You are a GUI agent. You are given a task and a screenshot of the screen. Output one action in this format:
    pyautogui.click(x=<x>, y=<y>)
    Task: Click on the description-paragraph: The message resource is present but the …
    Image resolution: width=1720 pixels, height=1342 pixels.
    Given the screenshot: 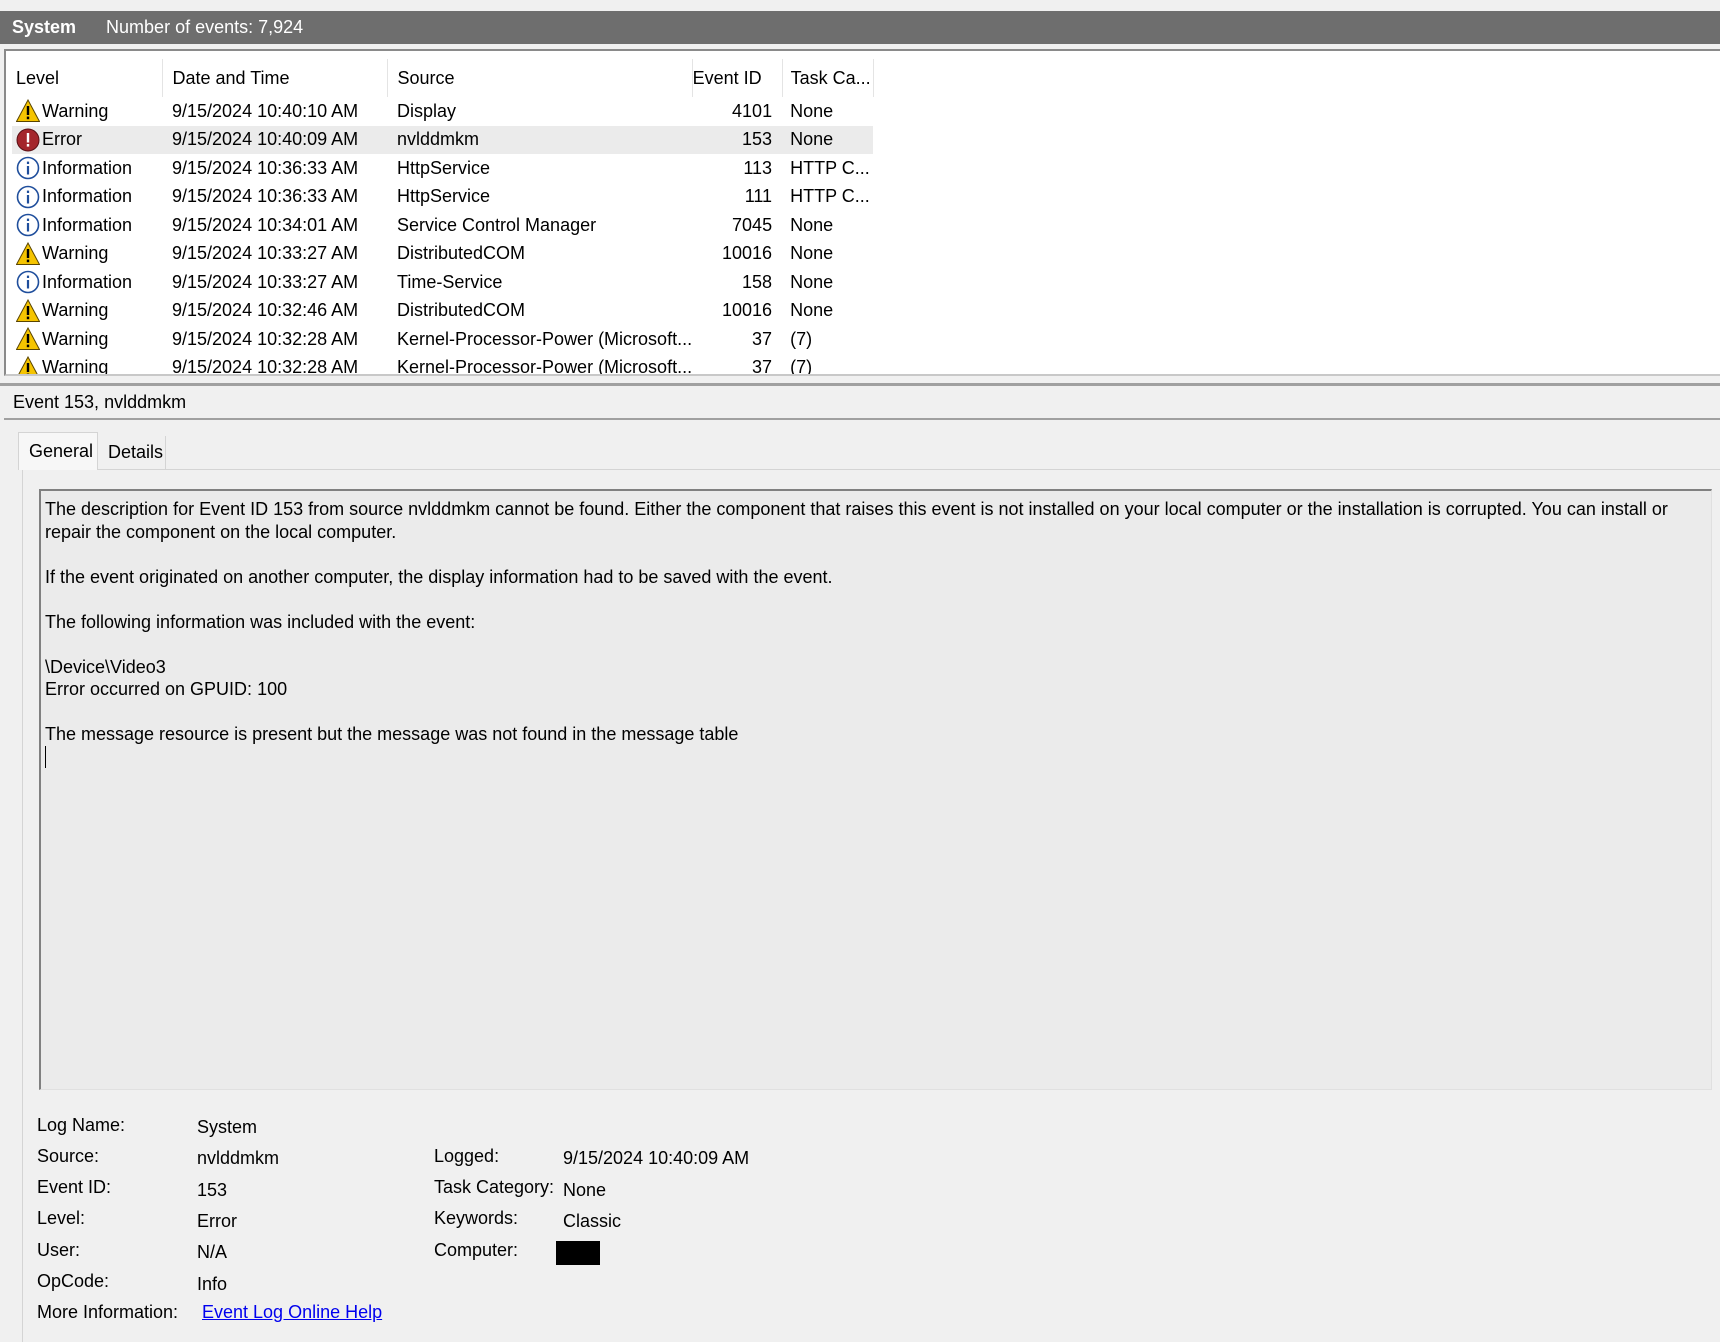 What is the action you would take?
    pyautogui.click(x=392, y=734)
    